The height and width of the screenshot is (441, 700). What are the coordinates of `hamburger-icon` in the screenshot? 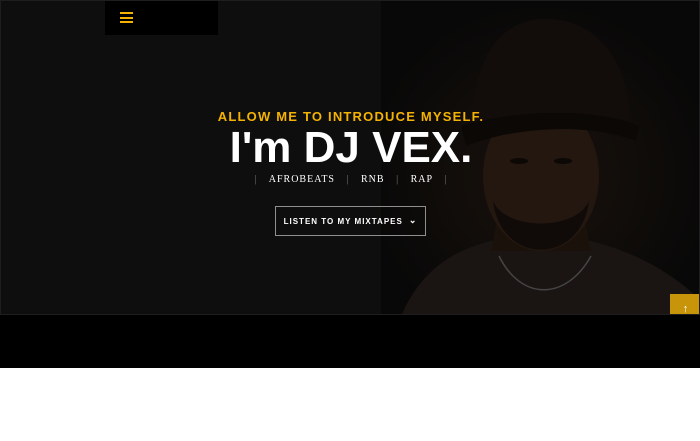 It's located at (126, 17).